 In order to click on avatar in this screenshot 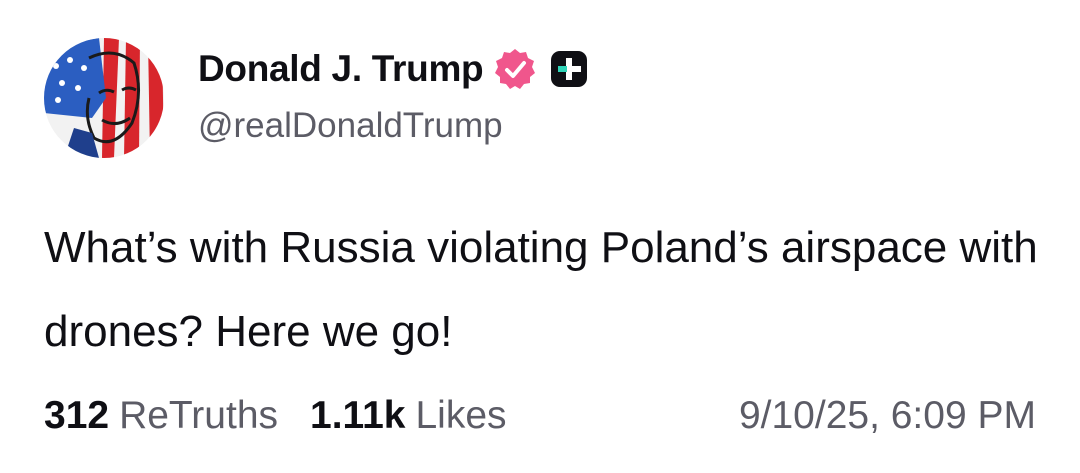, I will do `click(104, 98)`.